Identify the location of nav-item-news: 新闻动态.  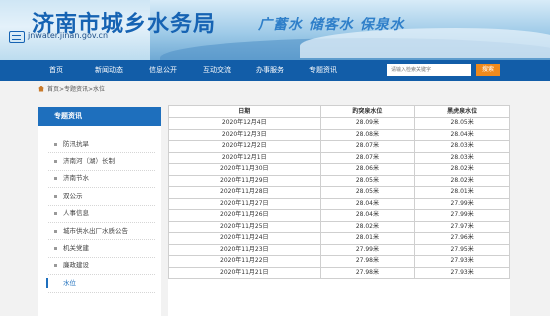
(109, 70).